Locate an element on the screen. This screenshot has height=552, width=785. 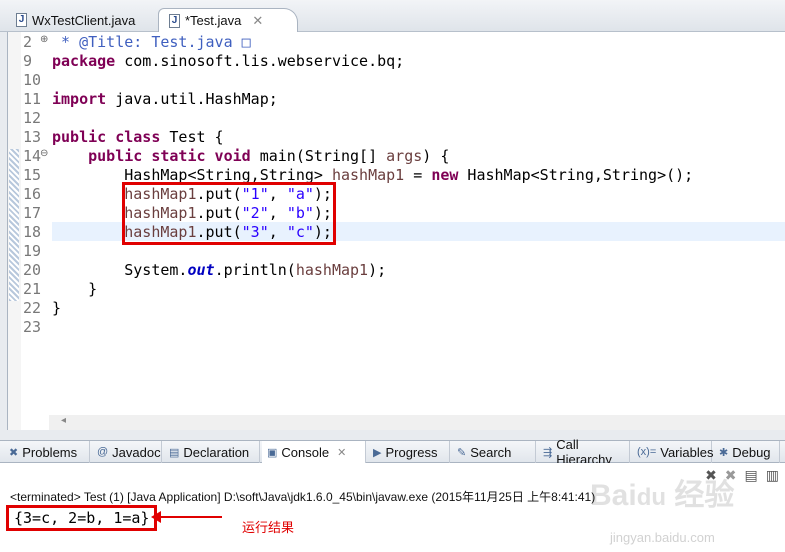
result-annotation: 运行结果 is located at coordinates (268, 527).